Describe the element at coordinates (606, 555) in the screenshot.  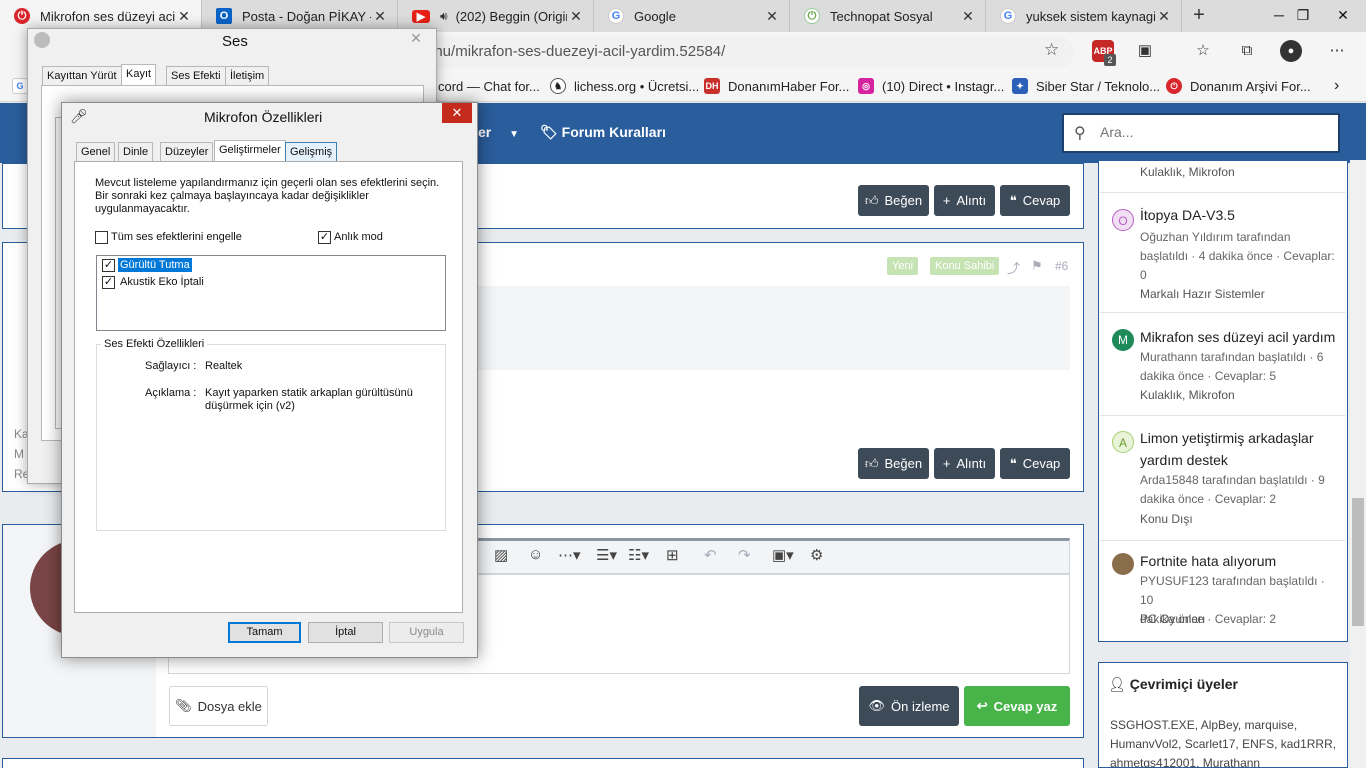
I see `align-icon: ☰▾` at that location.